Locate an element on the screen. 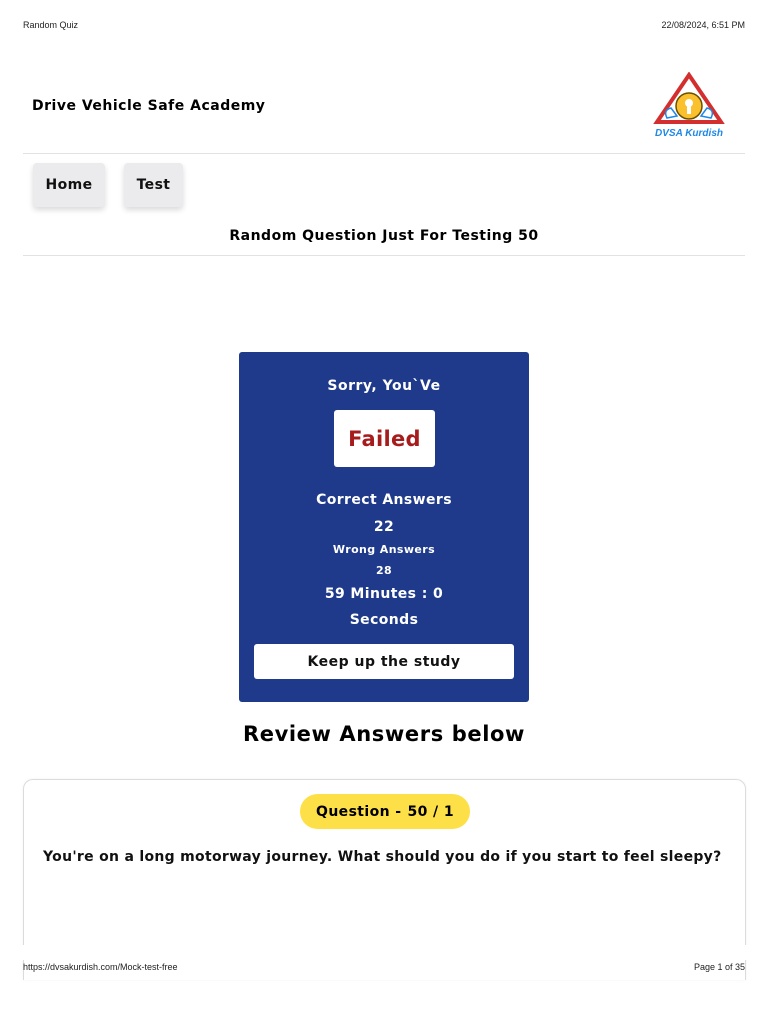  question-number: 50 / 1 is located at coordinates (430, 811).